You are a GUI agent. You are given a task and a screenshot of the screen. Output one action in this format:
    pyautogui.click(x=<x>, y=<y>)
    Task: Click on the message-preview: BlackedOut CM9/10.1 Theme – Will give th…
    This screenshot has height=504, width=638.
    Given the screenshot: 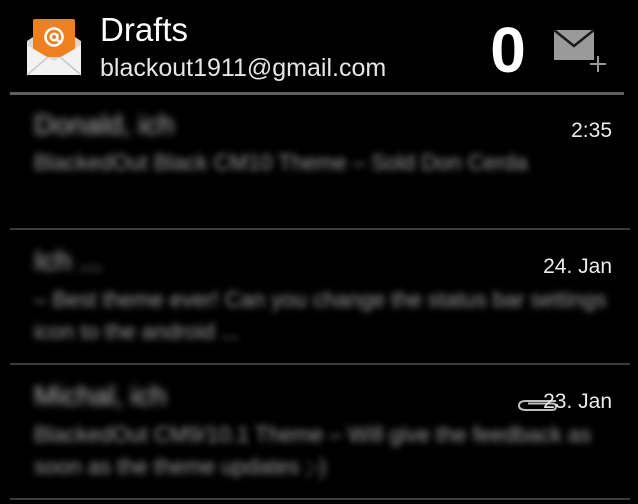 What is the action you would take?
    pyautogui.click(x=313, y=450)
    